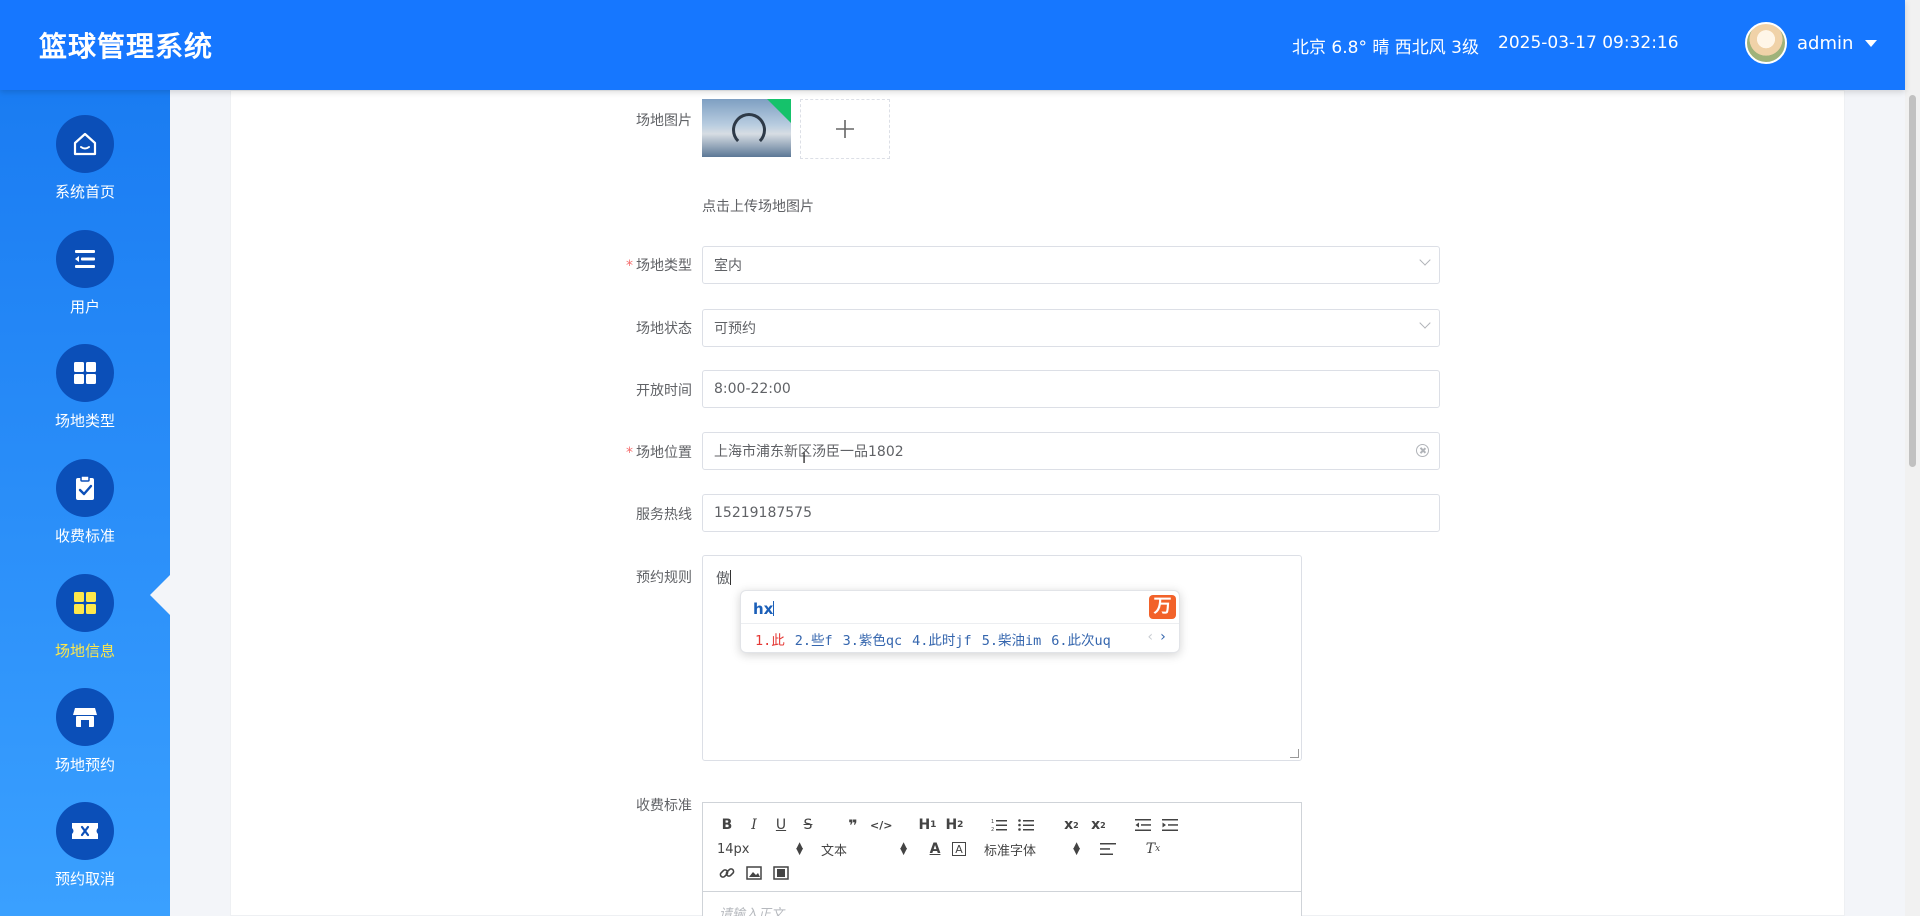 Image resolution: width=1920 pixels, height=916 pixels. What do you see at coordinates (664, 391) in the screenshot?
I see `hours-label: 开放时间` at bounding box center [664, 391].